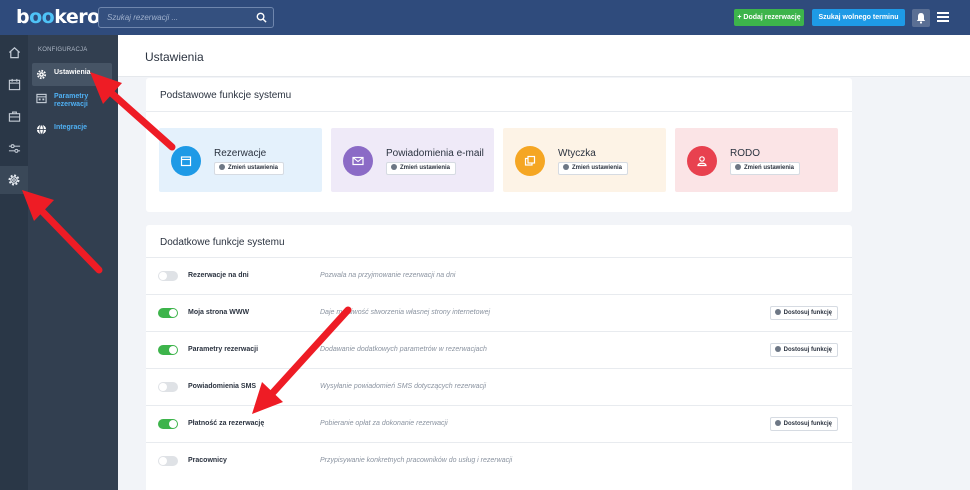 The width and height of the screenshot is (970, 490). What do you see at coordinates (358, 161) in the screenshot?
I see `envelope-icon` at bounding box center [358, 161].